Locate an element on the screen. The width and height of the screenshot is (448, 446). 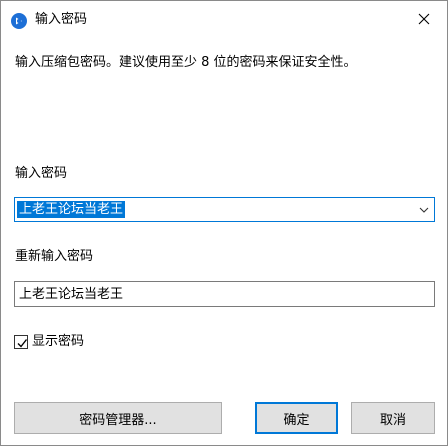
ok-button: 确定 is located at coordinates (296, 418).